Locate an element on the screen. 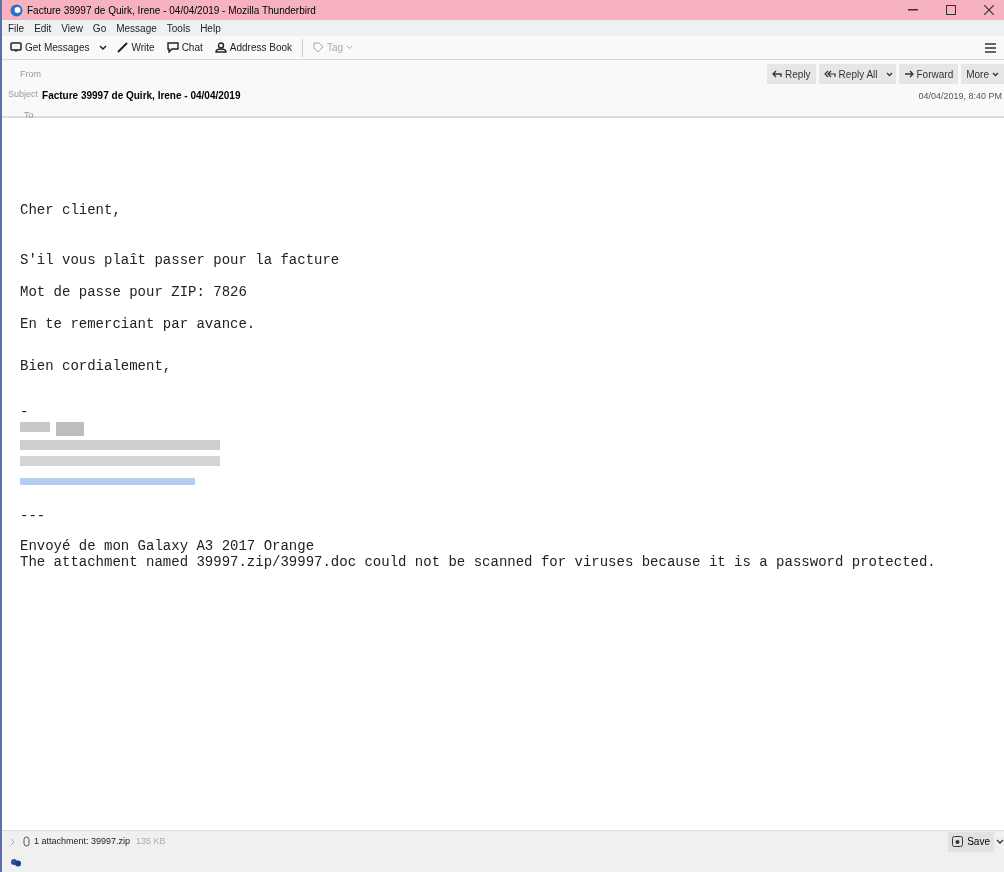 The height and width of the screenshot is (872, 1004). minimize-icon is located at coordinates (913, 10).